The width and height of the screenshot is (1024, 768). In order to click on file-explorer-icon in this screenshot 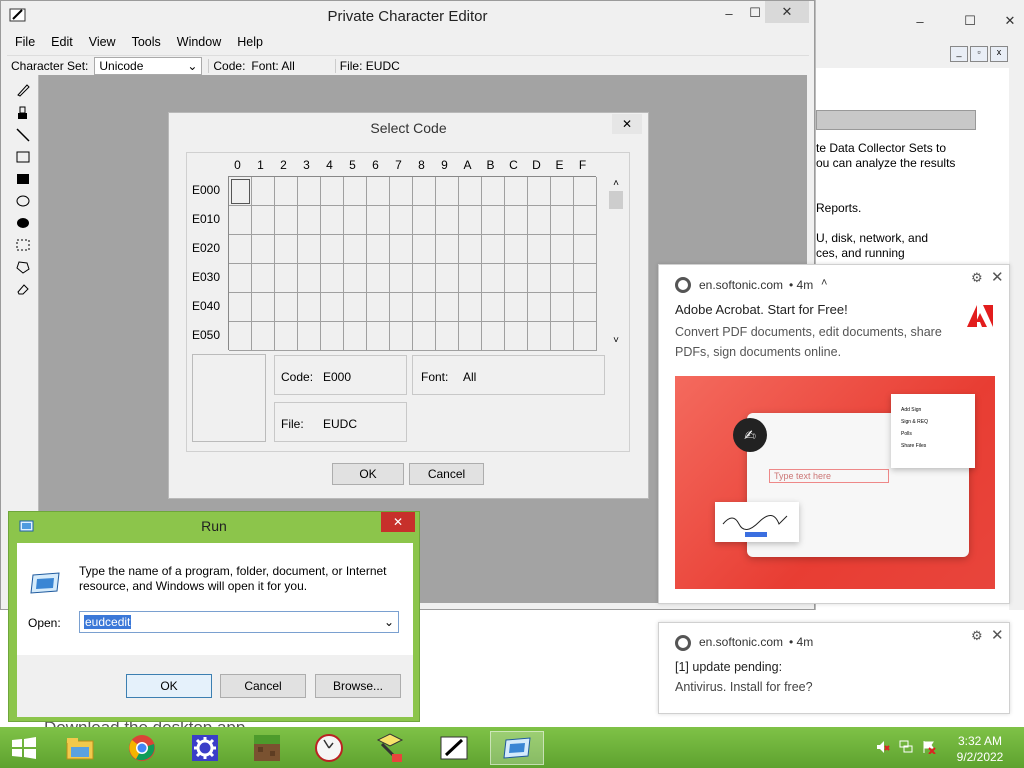, I will do `click(80, 748)`.